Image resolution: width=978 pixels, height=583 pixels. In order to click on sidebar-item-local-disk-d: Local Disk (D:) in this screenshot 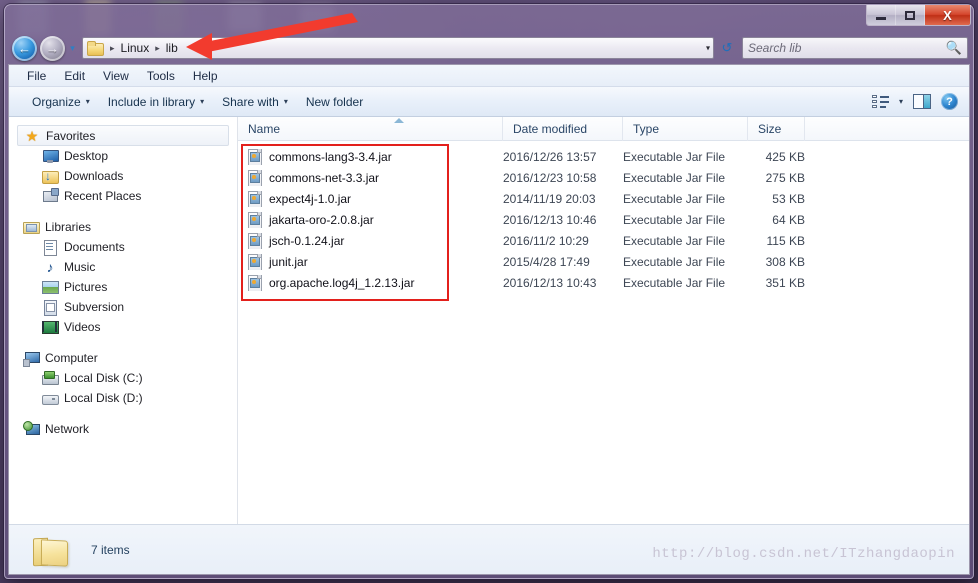, I will do `click(123, 398)`.